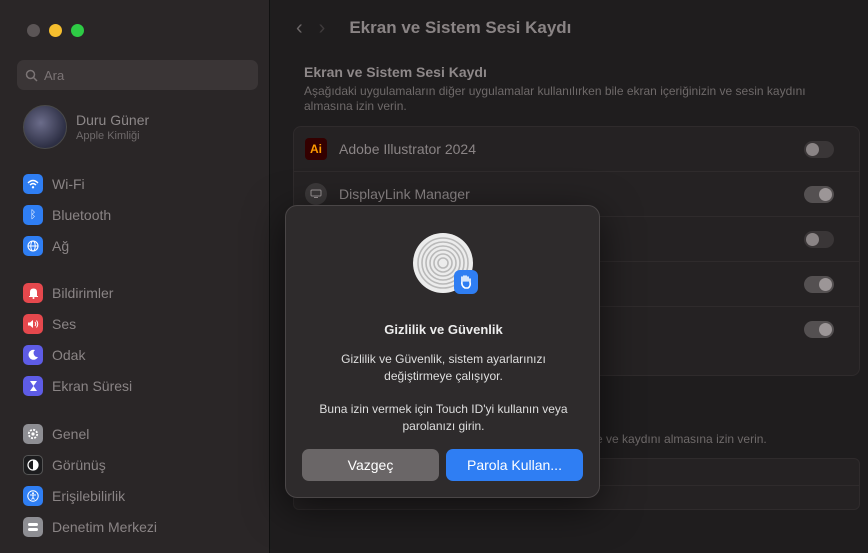 This screenshot has height=553, width=868. What do you see at coordinates (143, 495) in the screenshot?
I see `sidebar-item-accessibility: Erişilebilirlik` at bounding box center [143, 495].